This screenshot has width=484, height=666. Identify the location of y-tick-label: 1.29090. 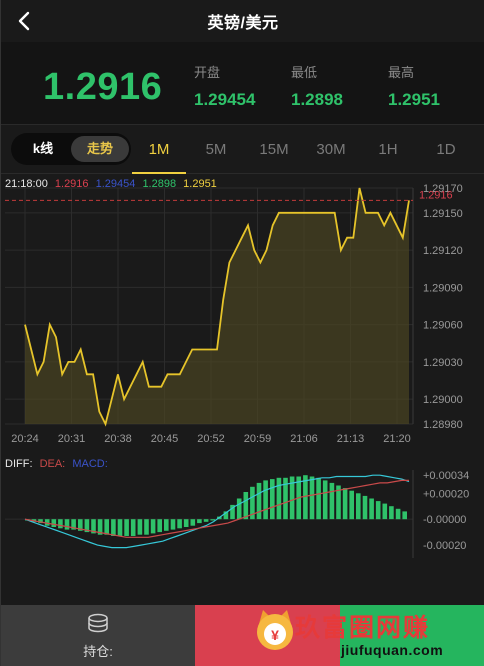
(443, 288).